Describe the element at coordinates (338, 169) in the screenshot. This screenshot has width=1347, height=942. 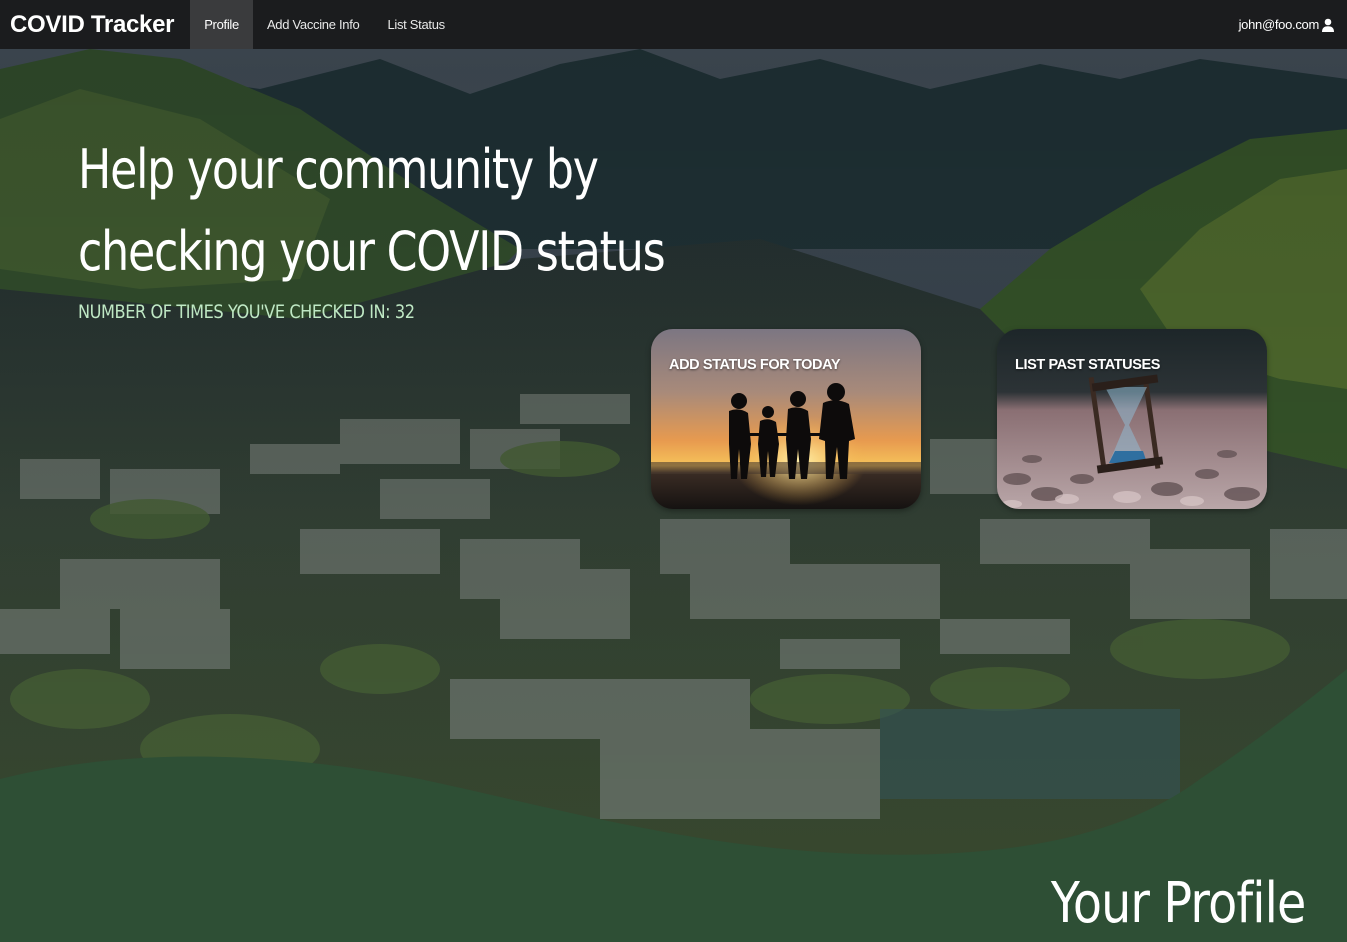
I see `hero-headline-line1: Help your community by` at that location.